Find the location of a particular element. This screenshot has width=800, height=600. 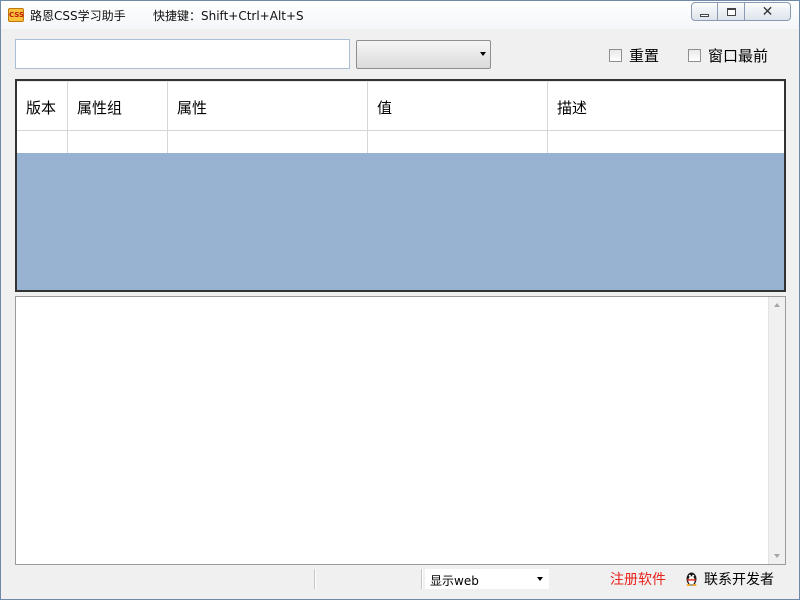

contact-developer-link: 联系开发者 is located at coordinates (739, 579).